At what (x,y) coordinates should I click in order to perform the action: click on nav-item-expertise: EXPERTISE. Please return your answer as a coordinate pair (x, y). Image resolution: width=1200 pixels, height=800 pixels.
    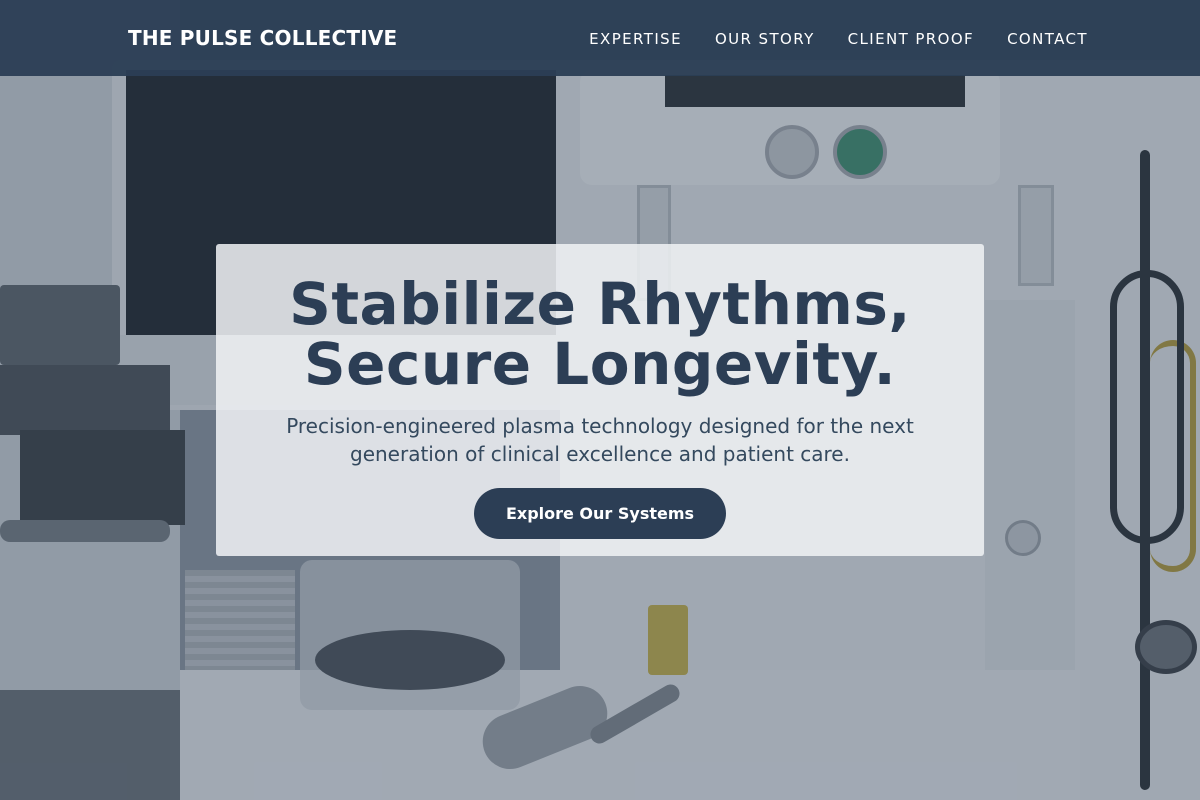
    Looking at the image, I should click on (635, 38).